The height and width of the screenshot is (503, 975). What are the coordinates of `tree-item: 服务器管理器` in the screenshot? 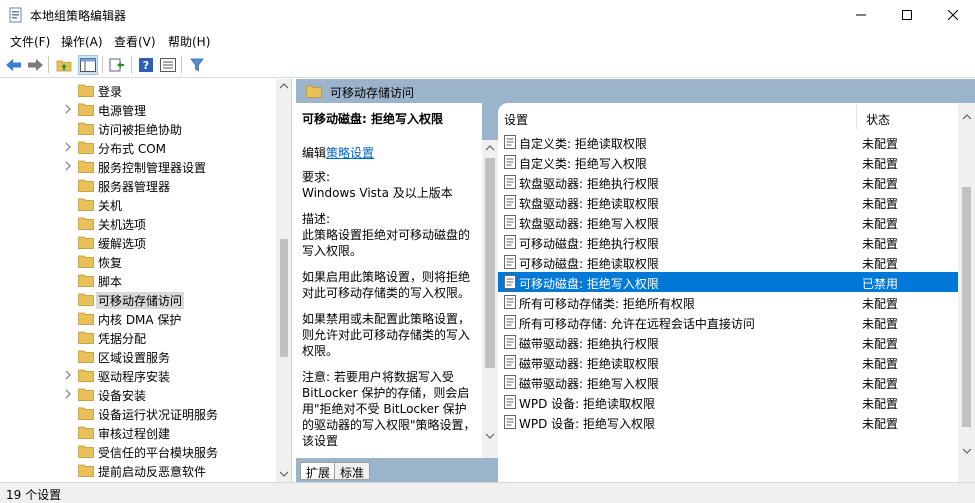 It's located at (138, 185).